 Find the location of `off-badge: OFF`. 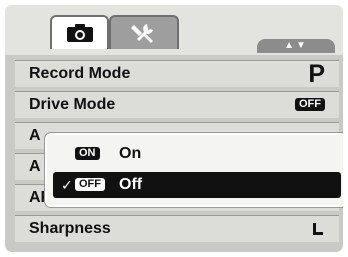

off-badge: OFF is located at coordinates (90, 184).